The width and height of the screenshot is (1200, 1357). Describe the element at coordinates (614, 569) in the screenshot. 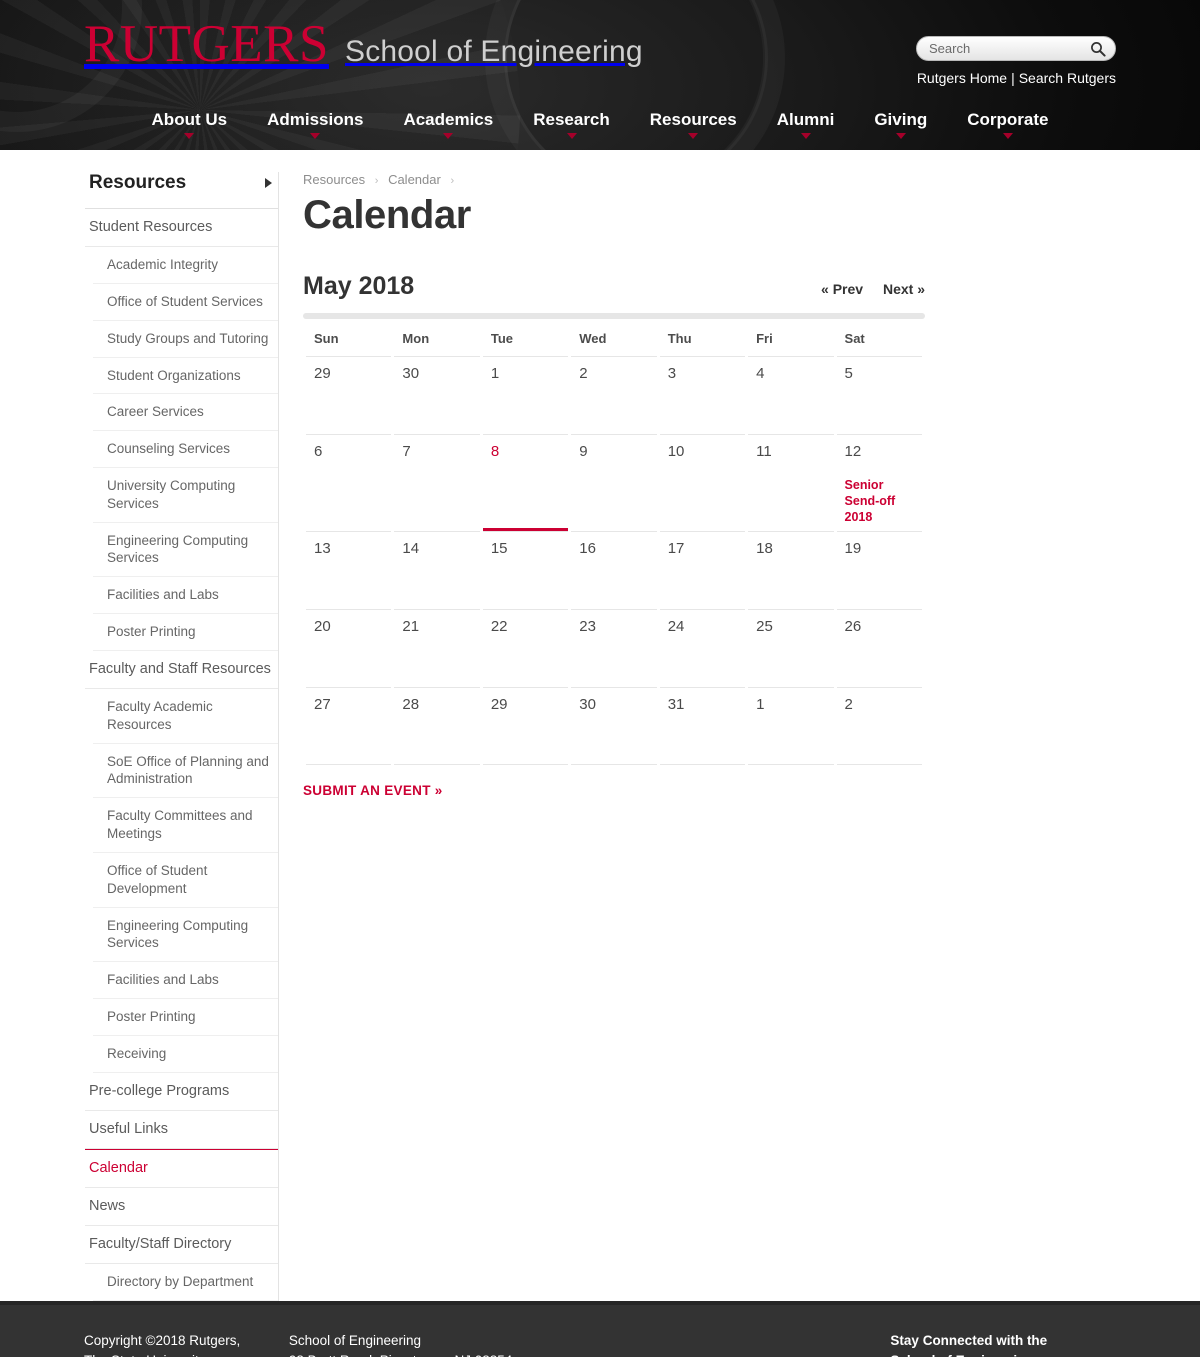

I see `calendar-day-cell: 16` at that location.